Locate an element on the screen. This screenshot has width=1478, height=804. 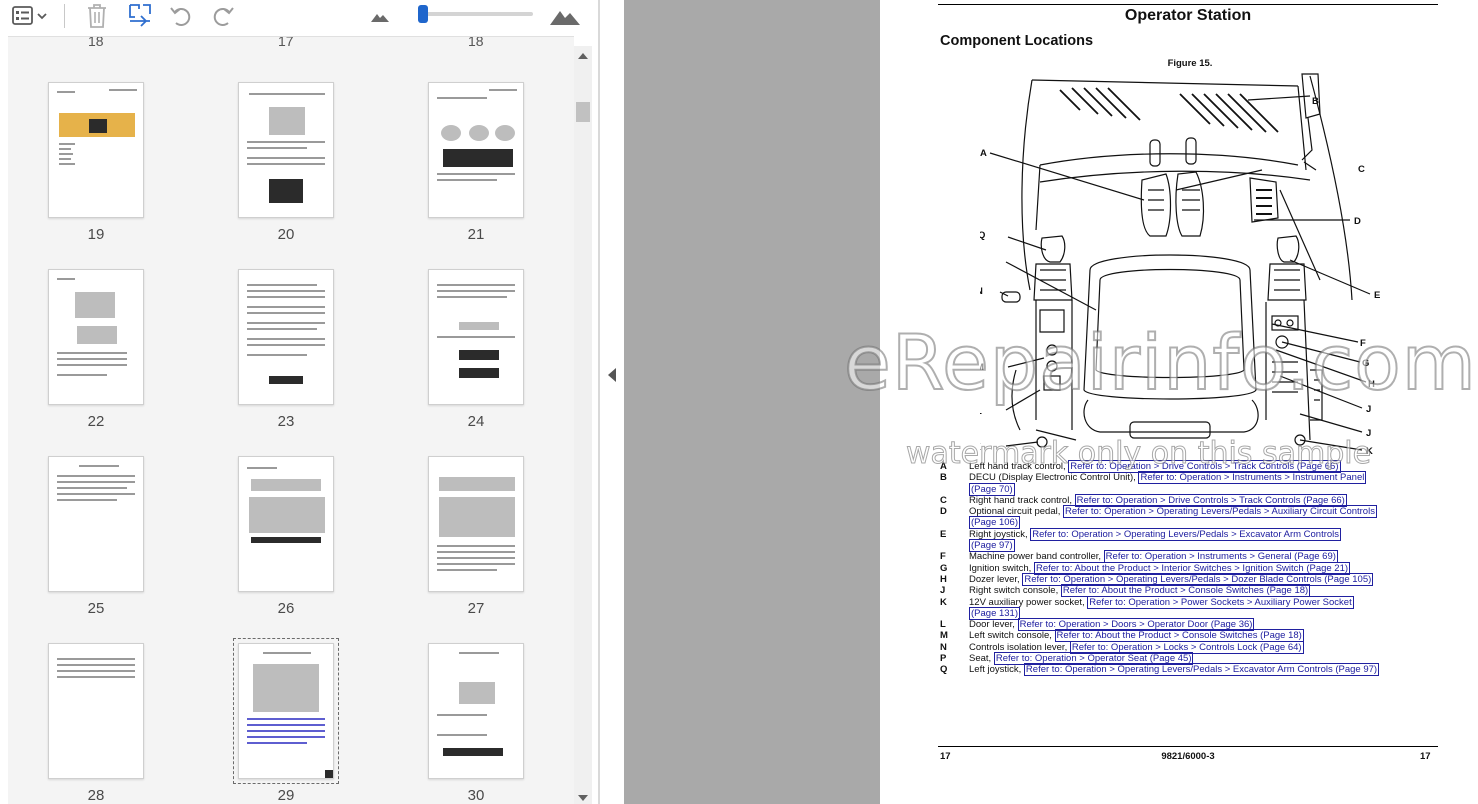
page-number-label: 30 is located at coordinates (476, 795).